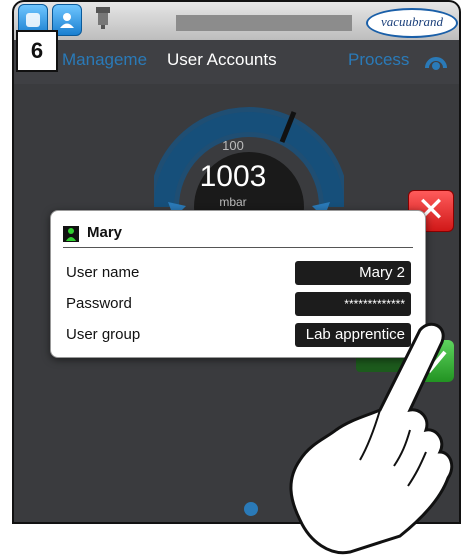 This screenshot has height=556, width=467. I want to click on top-bar: vacuubrand, so click(236, 21).